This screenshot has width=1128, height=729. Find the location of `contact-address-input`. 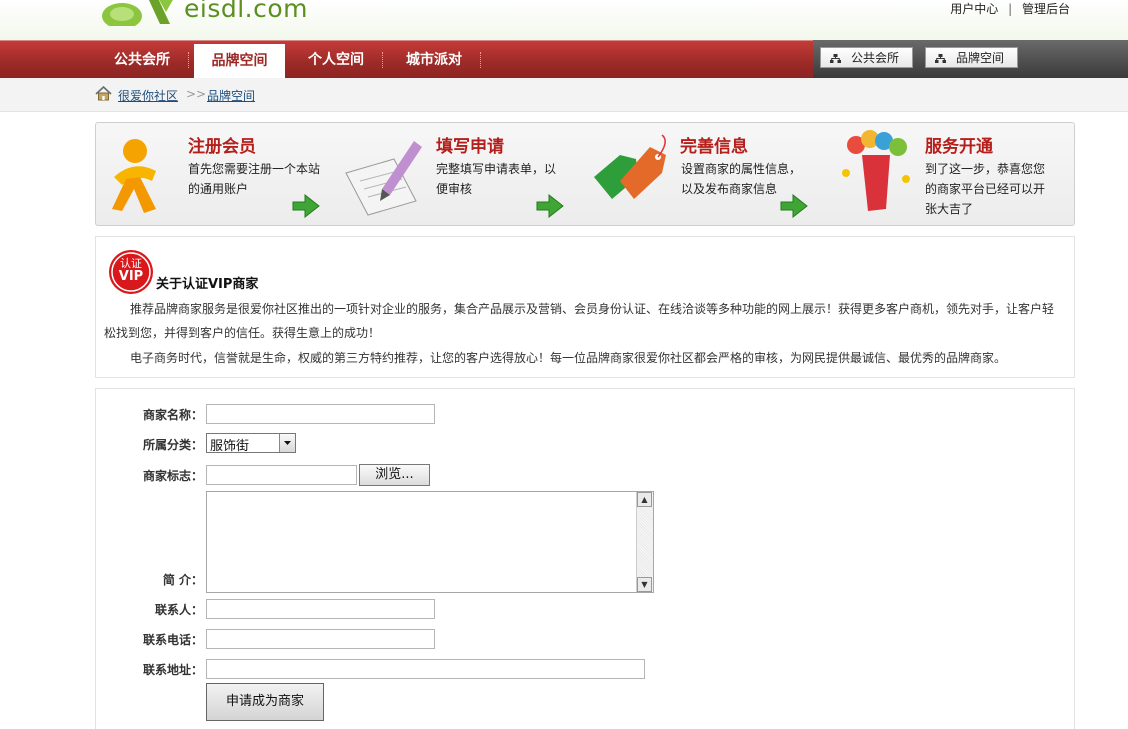

contact-address-input is located at coordinates (425, 669).